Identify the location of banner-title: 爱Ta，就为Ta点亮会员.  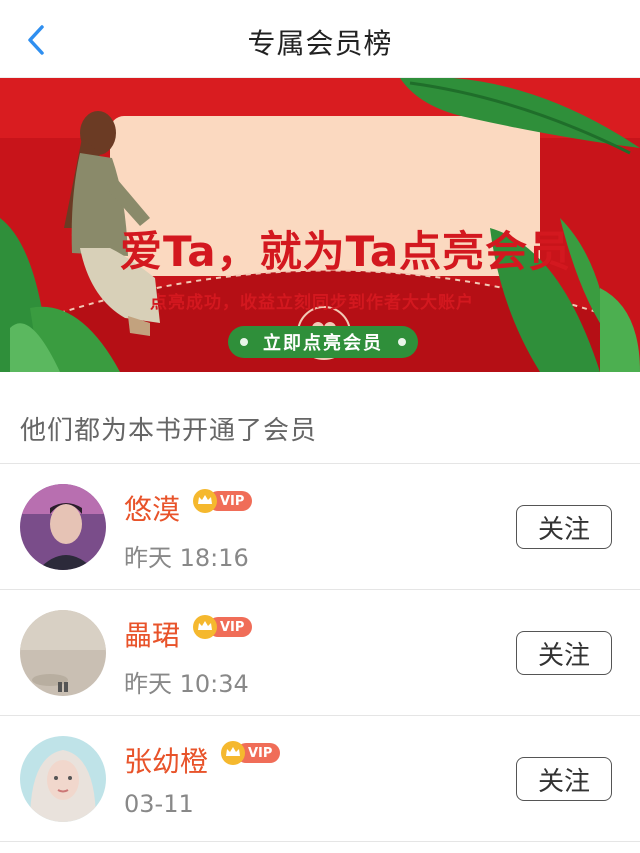
(346, 251).